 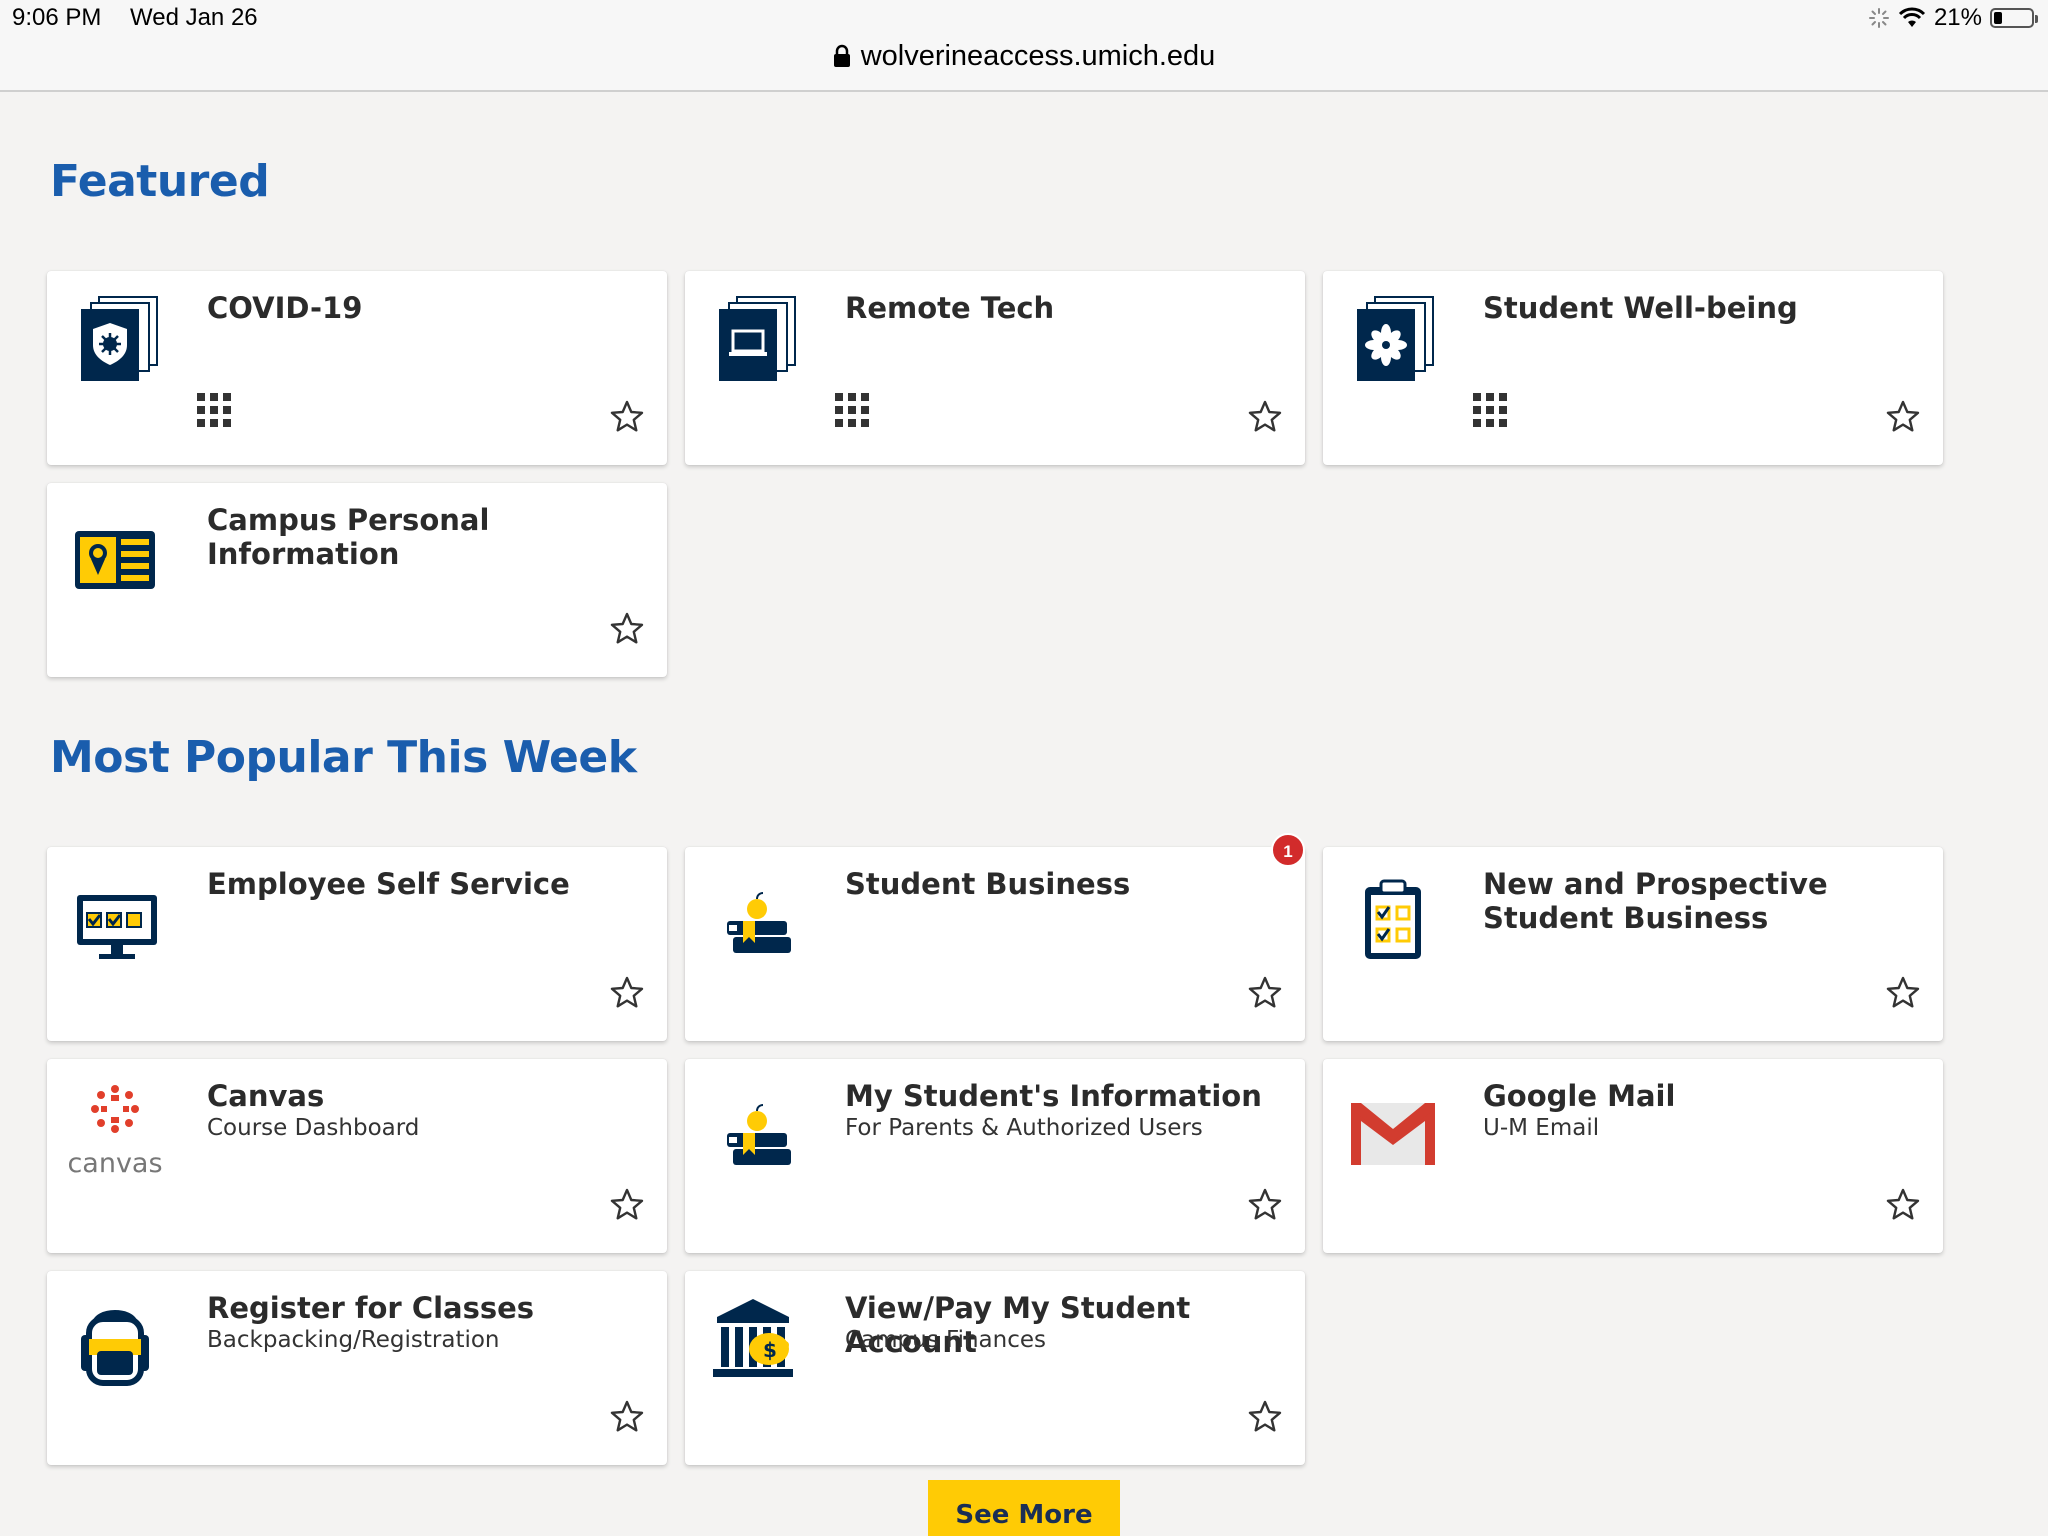 What do you see at coordinates (115, 1128) in the screenshot?
I see `canvas-logo-icon: canvas` at bounding box center [115, 1128].